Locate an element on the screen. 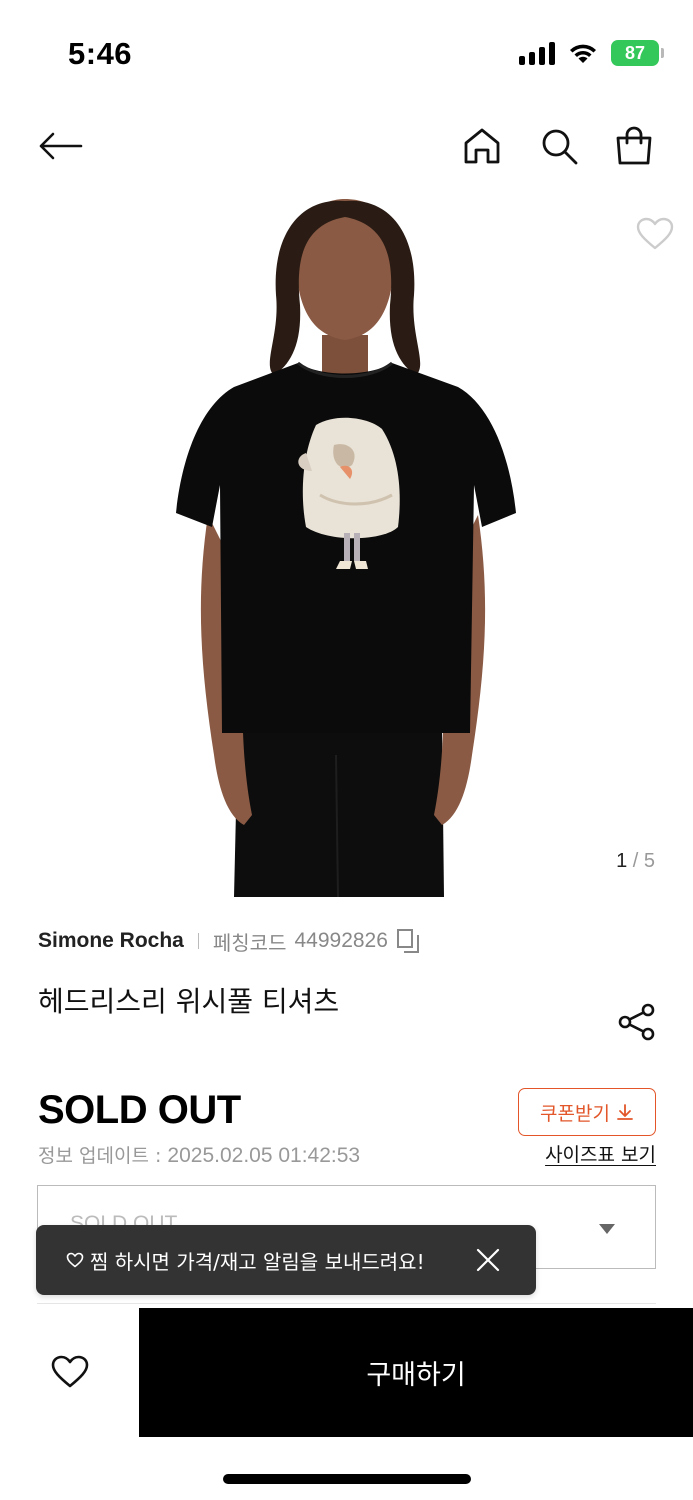 Image resolution: width=693 pixels, height=1500 pixels. home-icon is located at coordinates (482, 146).